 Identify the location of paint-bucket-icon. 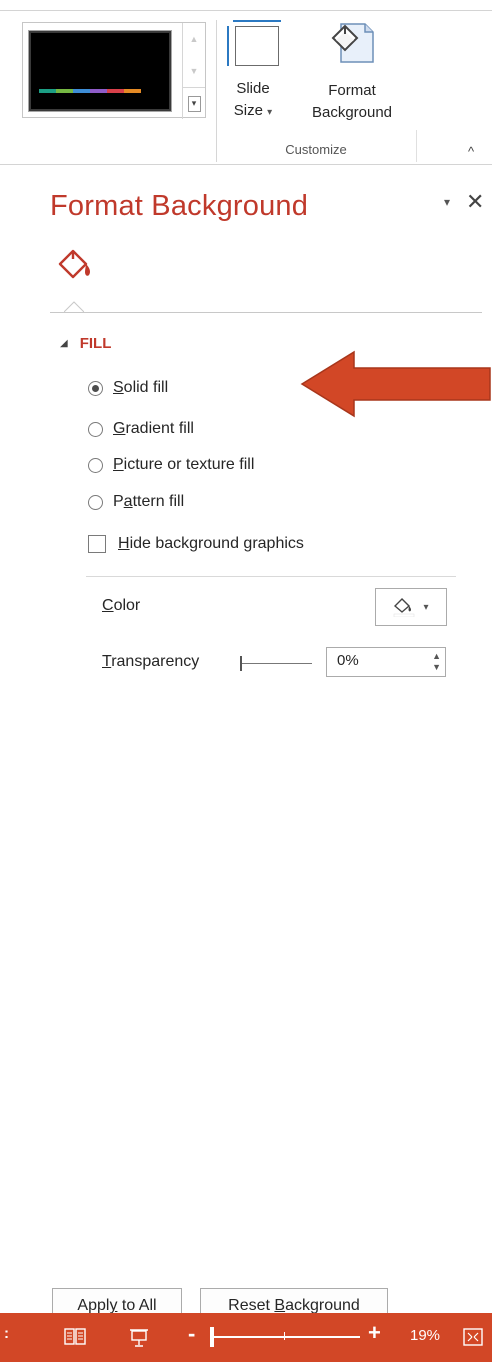
(77, 265).